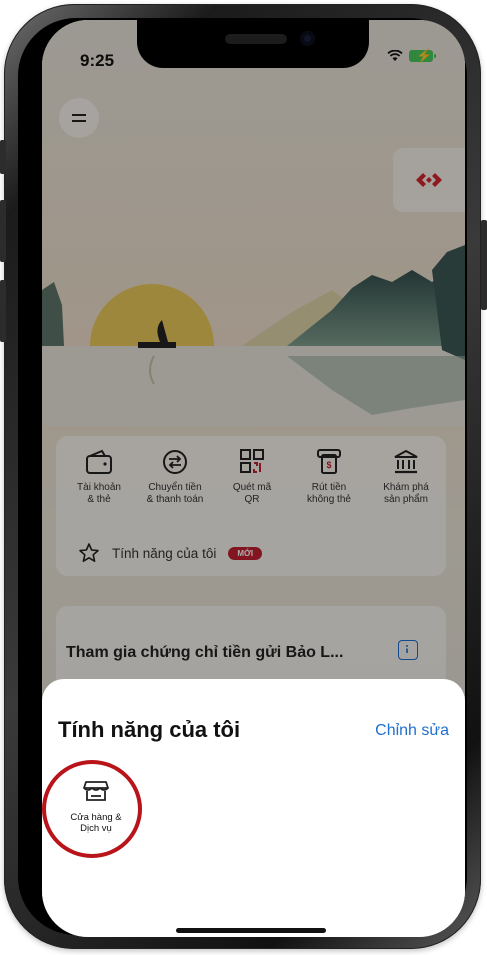 The height and width of the screenshot is (955, 487). What do you see at coordinates (149, 729) in the screenshot?
I see `sheet-title: Tính năng của tôi` at bounding box center [149, 729].